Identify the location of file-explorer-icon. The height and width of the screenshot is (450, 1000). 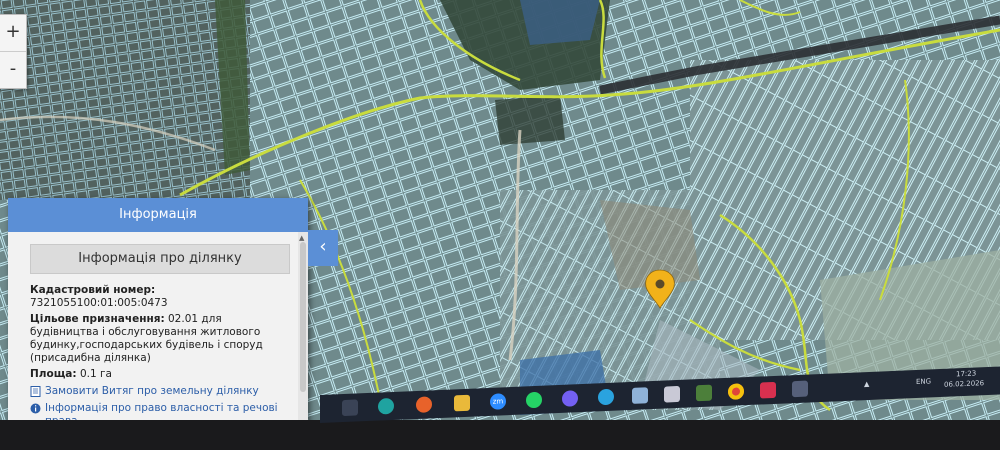
(462, 403).